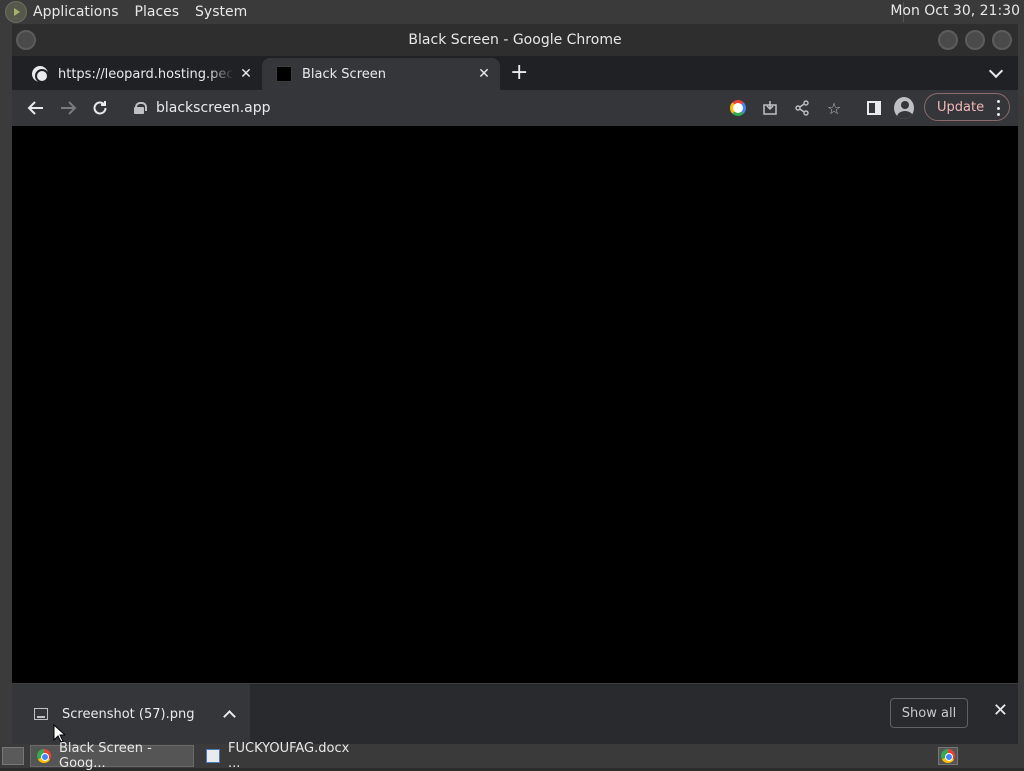 Image resolution: width=1024 pixels, height=771 pixels. Describe the element at coordinates (13, 756) in the screenshot. I see `show-desktop-icon` at that location.